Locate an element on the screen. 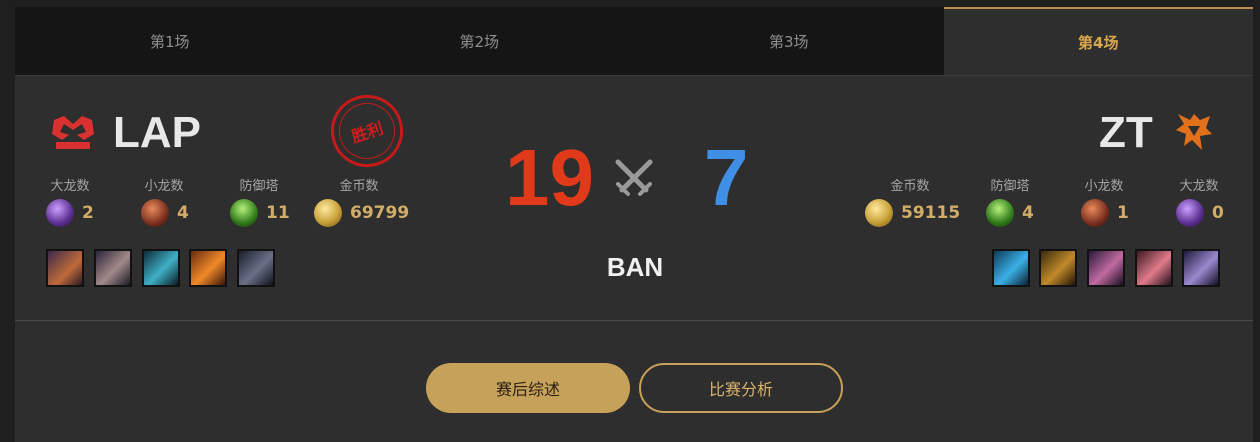  section-divider is located at coordinates (634, 320).